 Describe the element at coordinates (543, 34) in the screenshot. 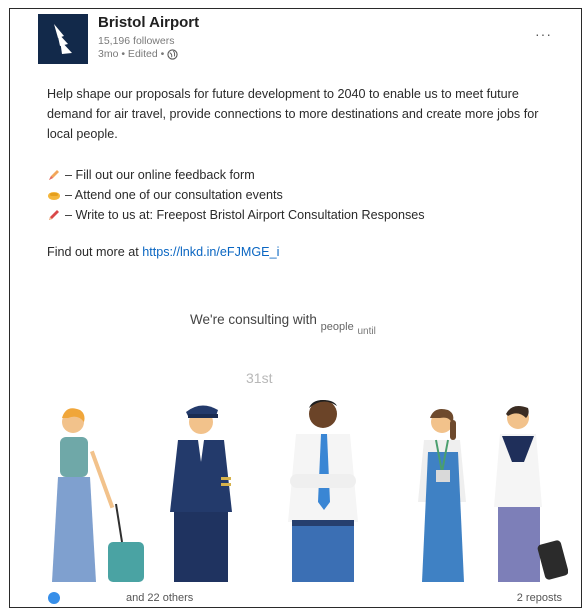

I see `more-options-button: ···` at that location.